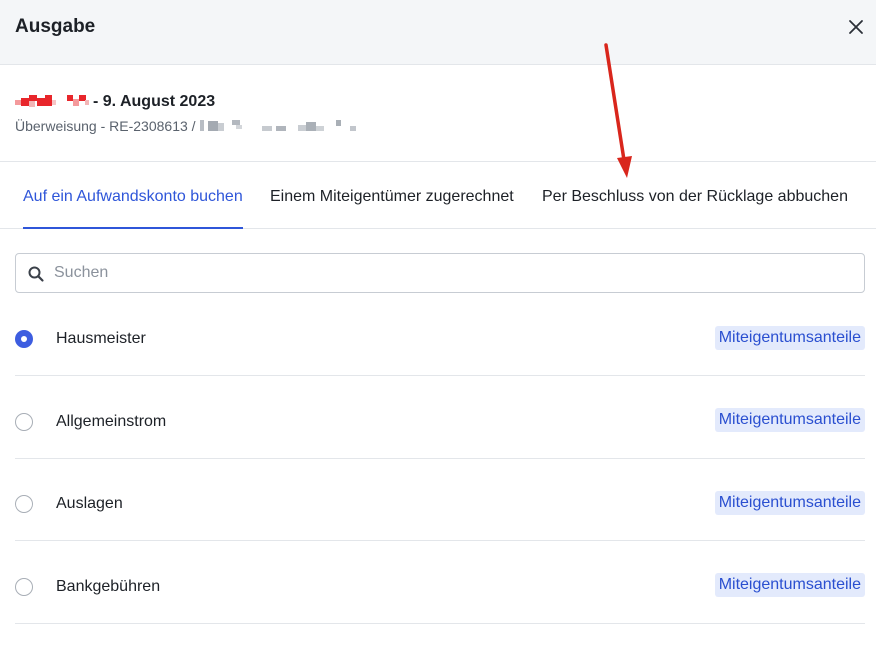 This screenshot has width=876, height=645. What do you see at coordinates (108, 586) in the screenshot?
I see `account-label: Bankgebühren` at bounding box center [108, 586].